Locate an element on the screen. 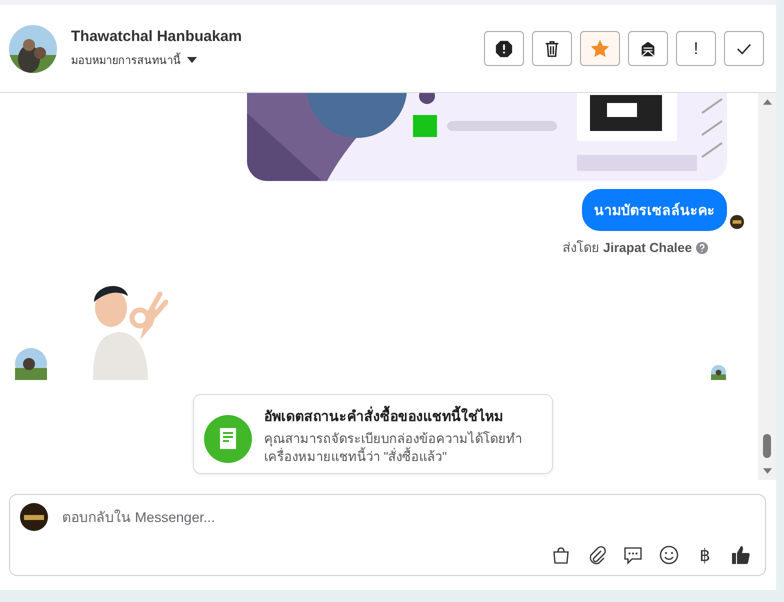 This screenshot has height=602, width=784. message-bubble: นามบัตรเซลล์นะคะ is located at coordinates (654, 210).